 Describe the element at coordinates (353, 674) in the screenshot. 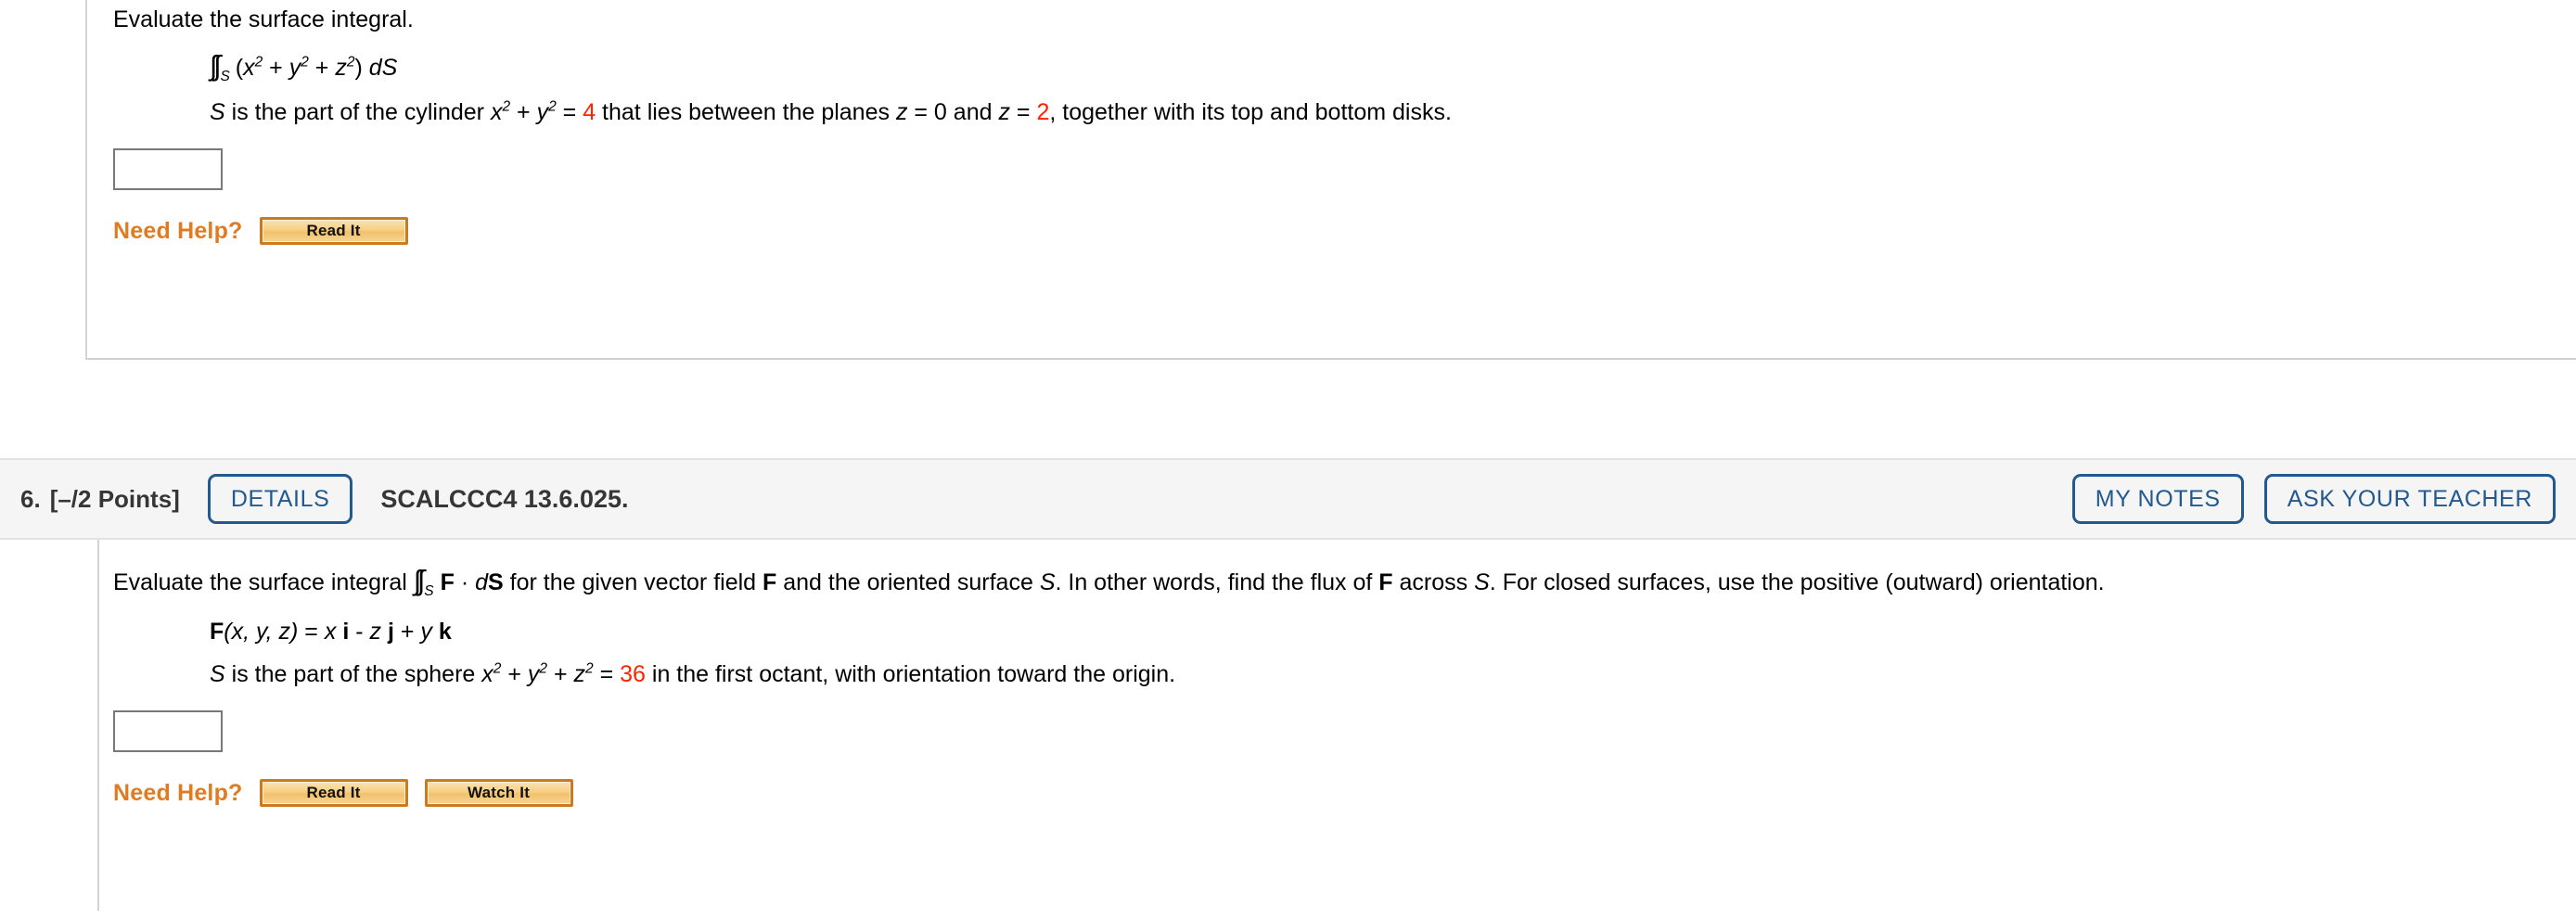

I see `condition-text-a: is the part of the sphere` at that location.